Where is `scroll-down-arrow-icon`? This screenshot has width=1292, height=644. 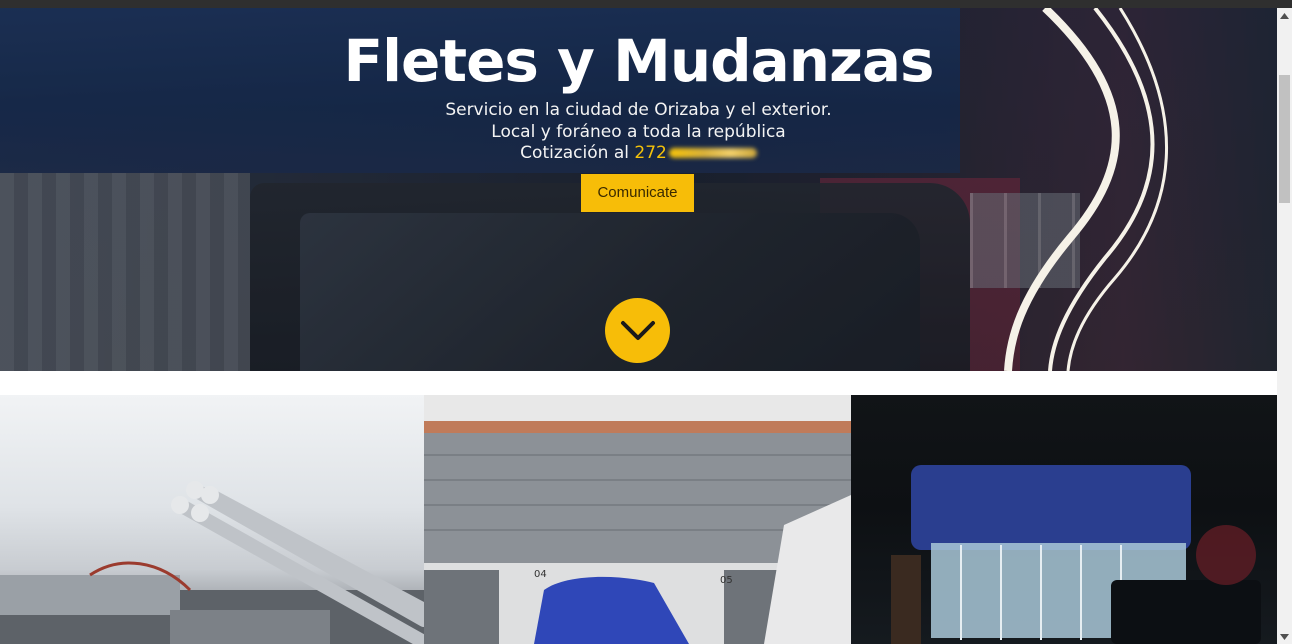
scroll-down-arrow-icon is located at coordinates (1284, 636).